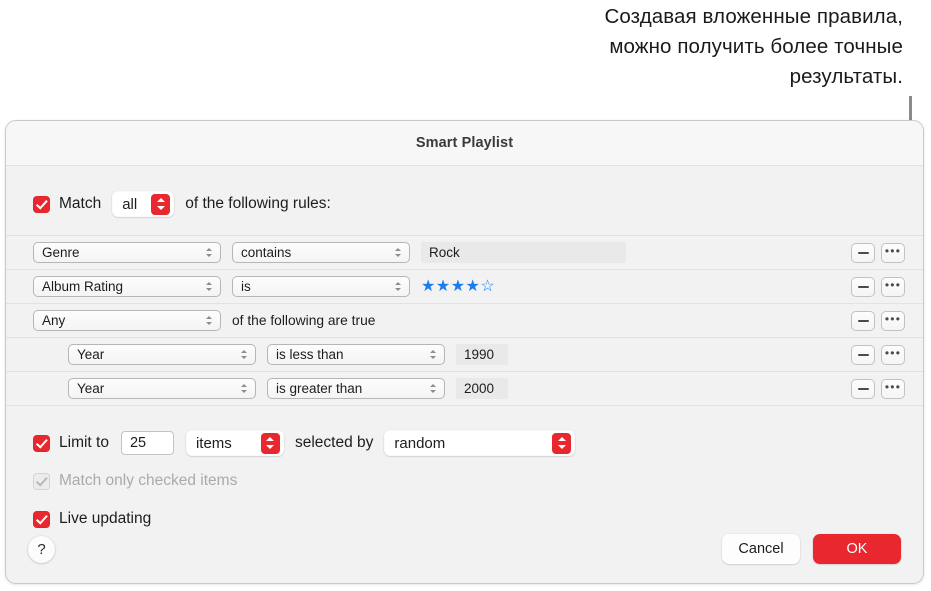 The width and height of the screenshot is (931, 591). Describe the element at coordinates (482, 388) in the screenshot. I see `rule-value-input: 2000` at that location.